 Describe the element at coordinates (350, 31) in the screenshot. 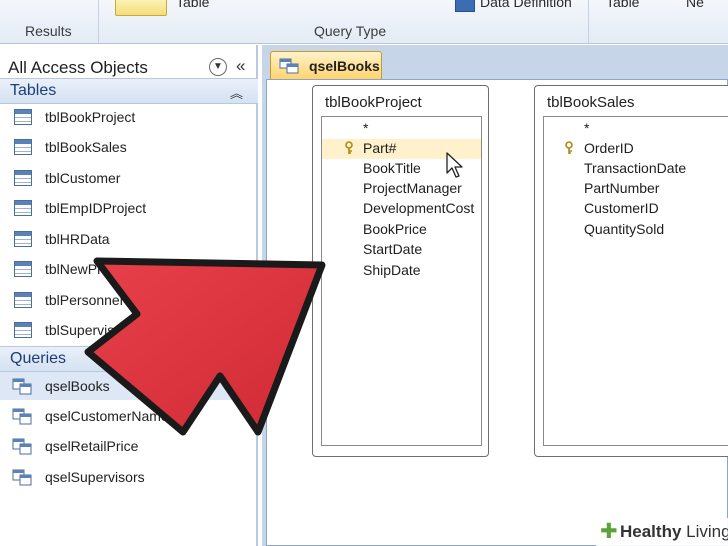

I see `query-type-group-label: Query Type` at that location.